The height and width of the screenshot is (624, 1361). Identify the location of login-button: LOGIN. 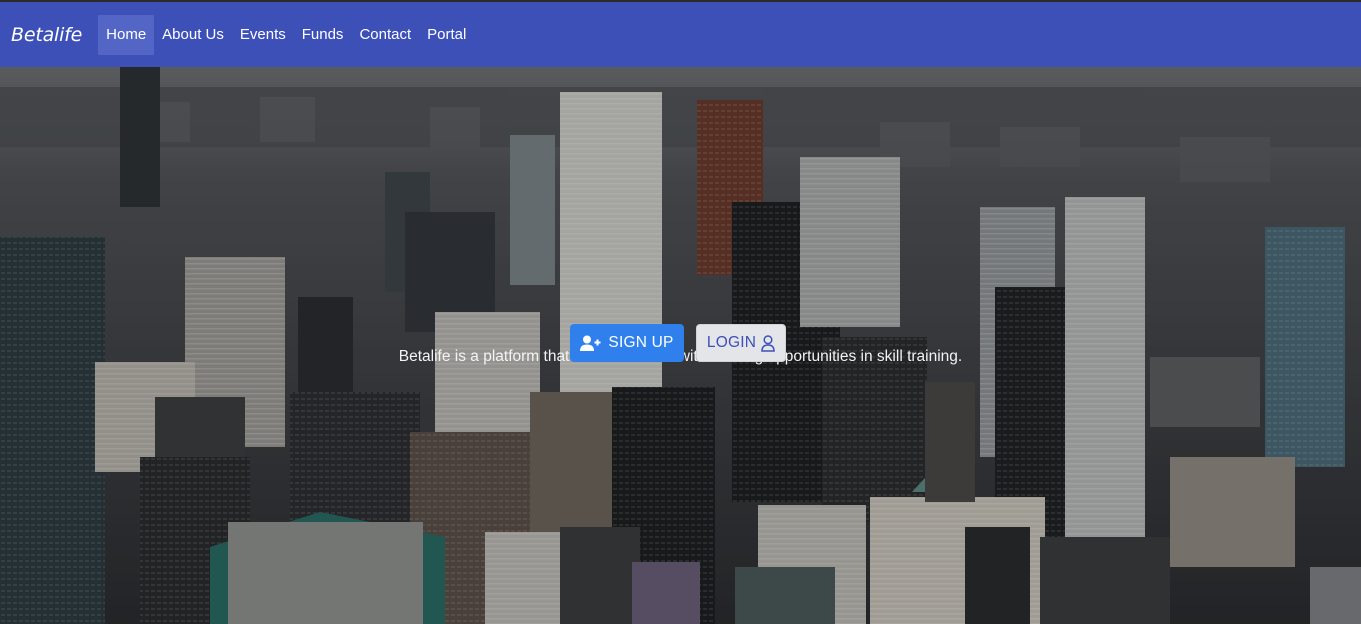
(741, 343).